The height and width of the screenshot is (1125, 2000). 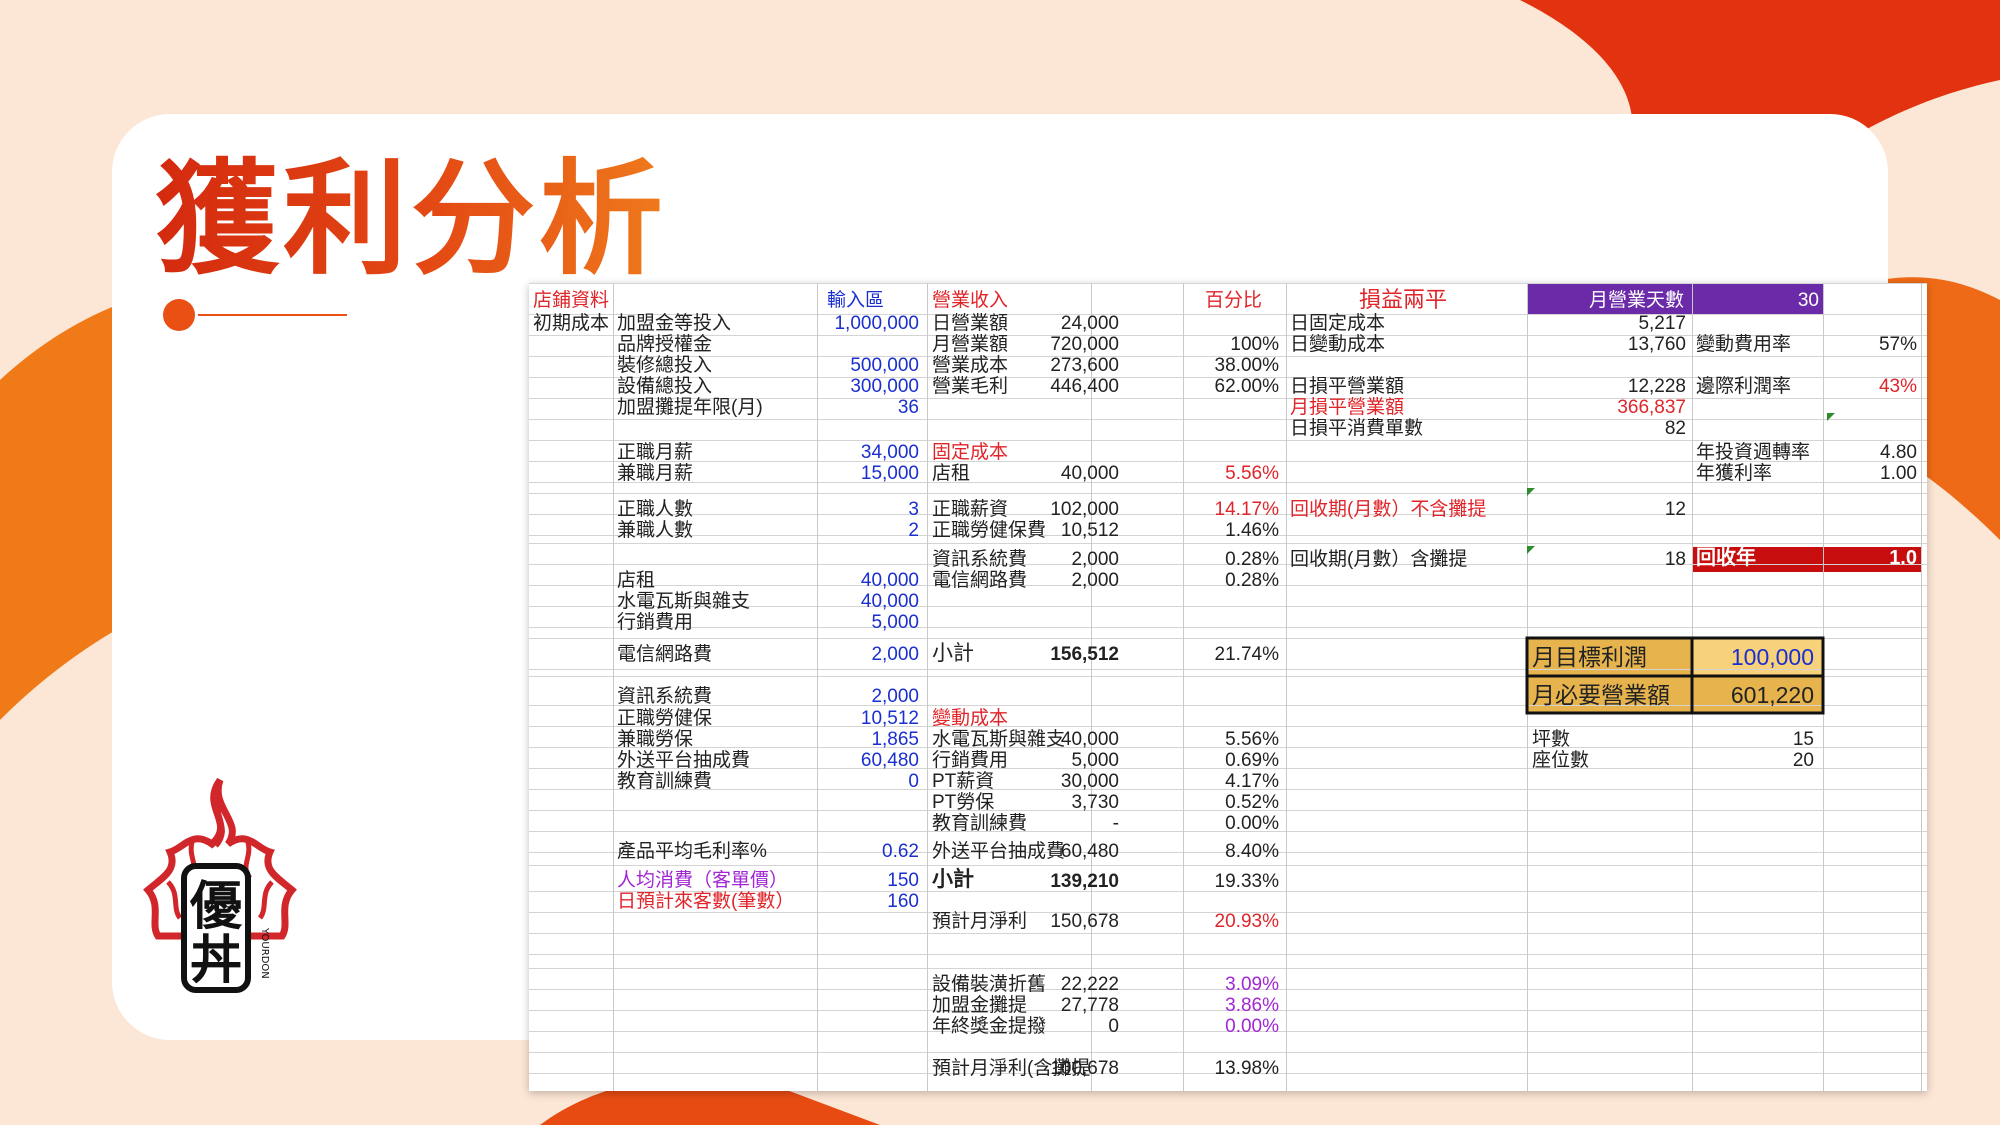 What do you see at coordinates (665, 344) in the screenshot?
I see `brand-license-label: 品牌授權金` at bounding box center [665, 344].